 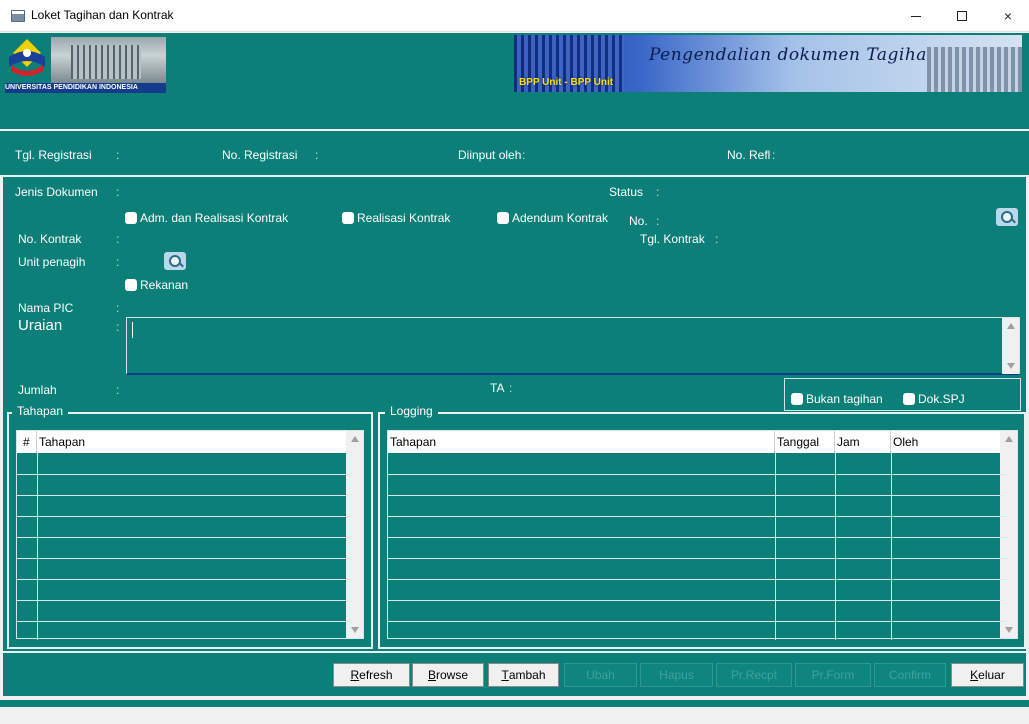 What do you see at coordinates (102, 15) in the screenshot?
I see `window-title: Loket Tagihan dan Kontrak` at bounding box center [102, 15].